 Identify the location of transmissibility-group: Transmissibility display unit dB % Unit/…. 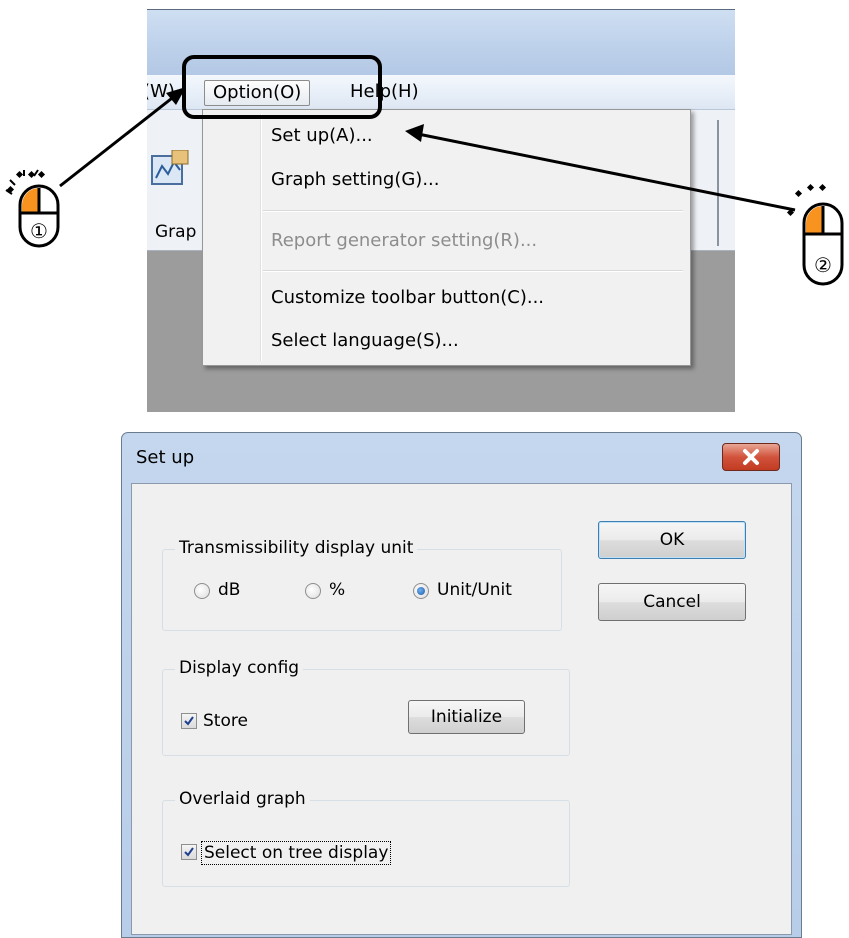
(362, 584).